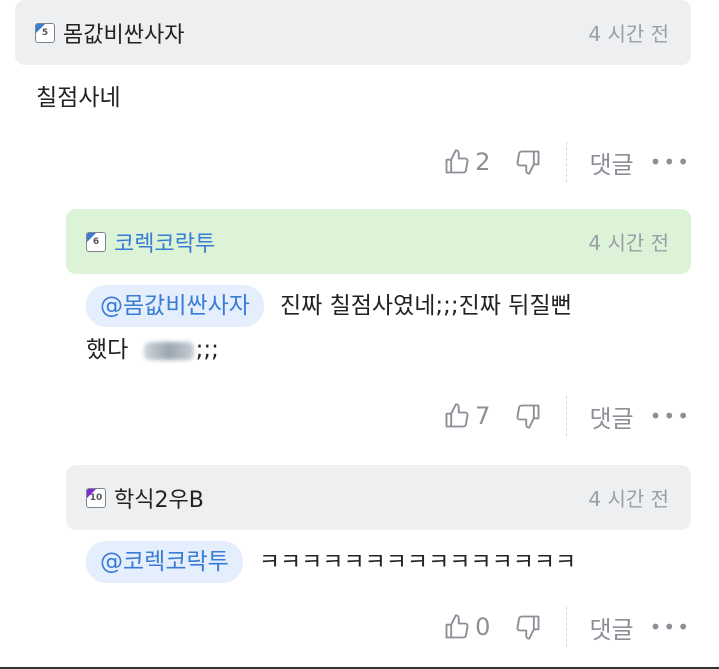  What do you see at coordinates (378, 497) in the screenshot?
I see `comment-header: 10 학식2우B 4 시간 전` at bounding box center [378, 497].